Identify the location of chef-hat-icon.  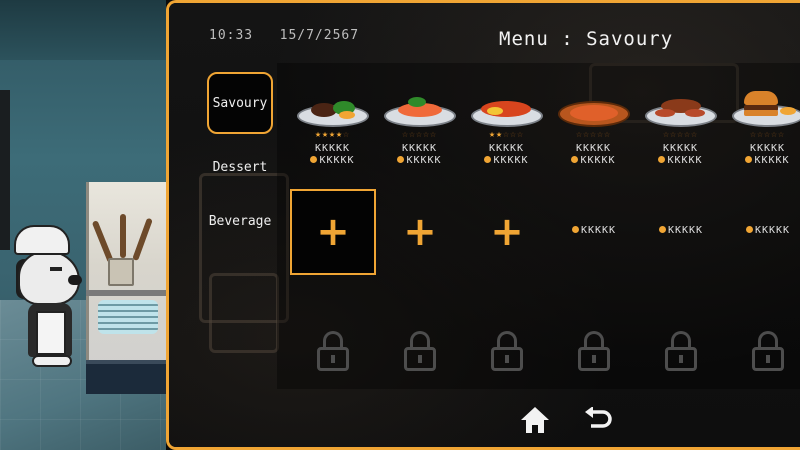
(42, 240).